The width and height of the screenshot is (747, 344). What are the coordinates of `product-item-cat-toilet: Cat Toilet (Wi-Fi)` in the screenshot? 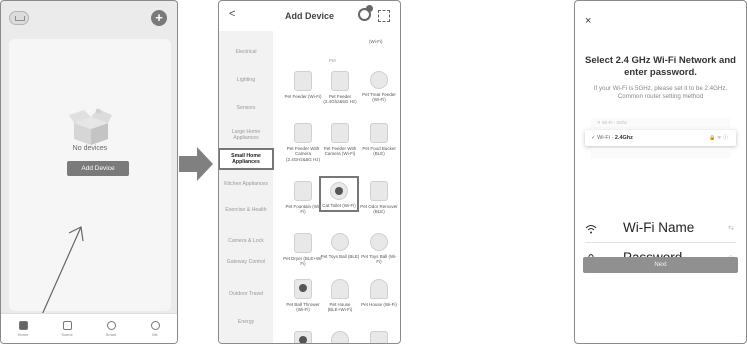 It's located at (339, 194).